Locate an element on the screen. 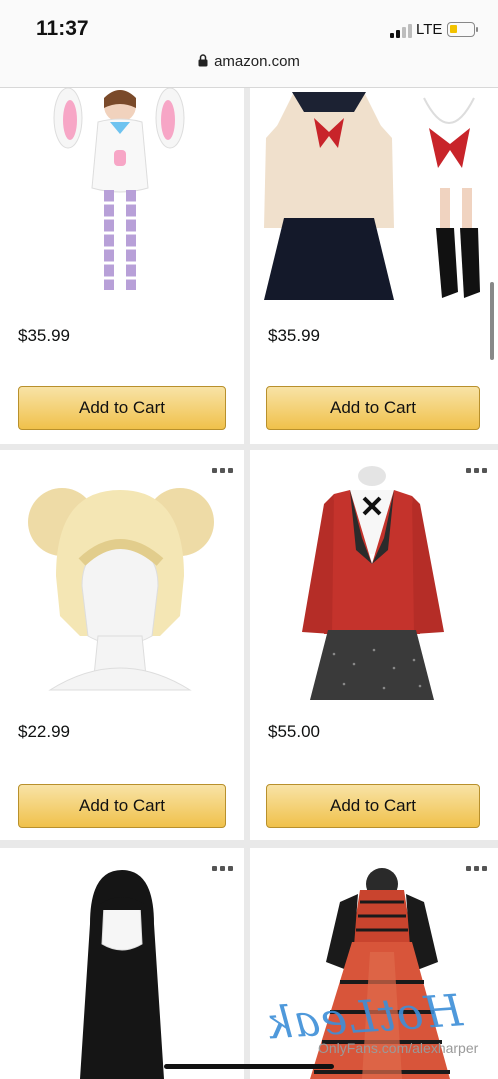  carrier-label: LTE is located at coordinates (429, 29).